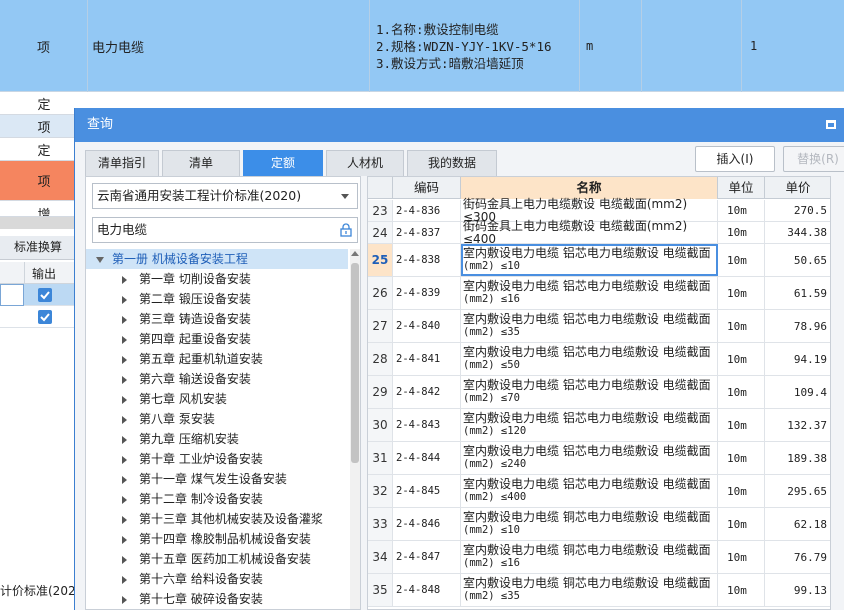 The image size is (844, 610). I want to click on tab-quota: 定额, so click(283, 163).